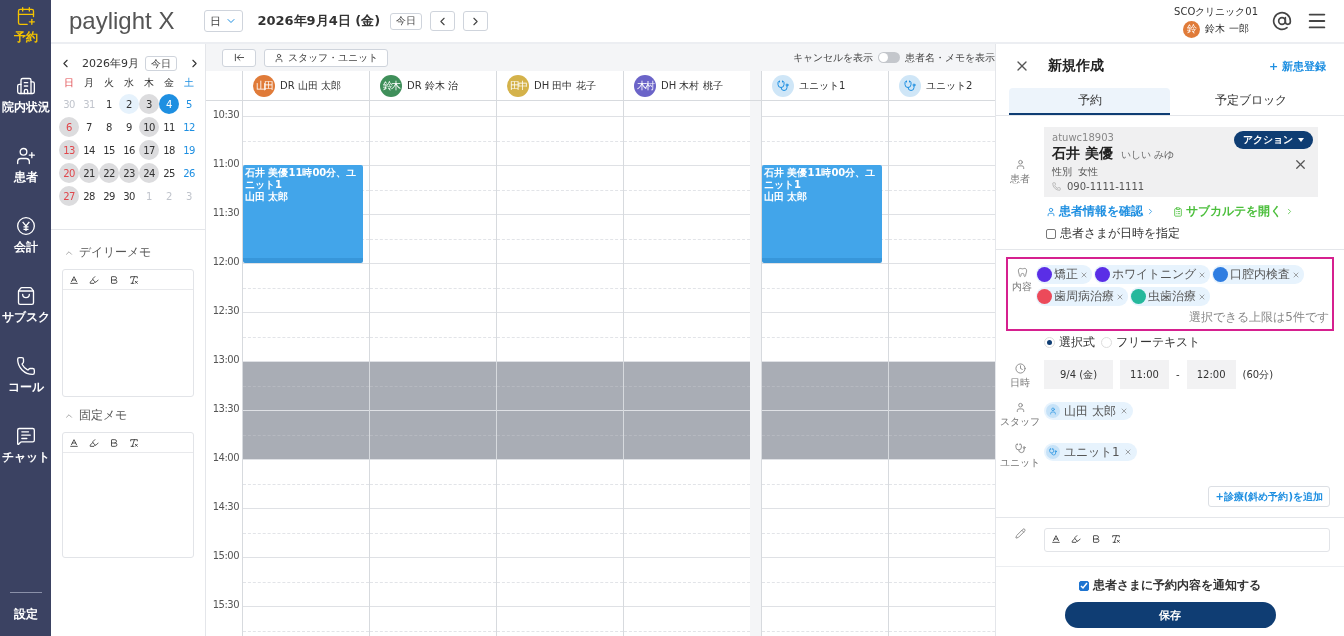 The image size is (1344, 636). I want to click on nav-item: チャット, so click(25, 459).